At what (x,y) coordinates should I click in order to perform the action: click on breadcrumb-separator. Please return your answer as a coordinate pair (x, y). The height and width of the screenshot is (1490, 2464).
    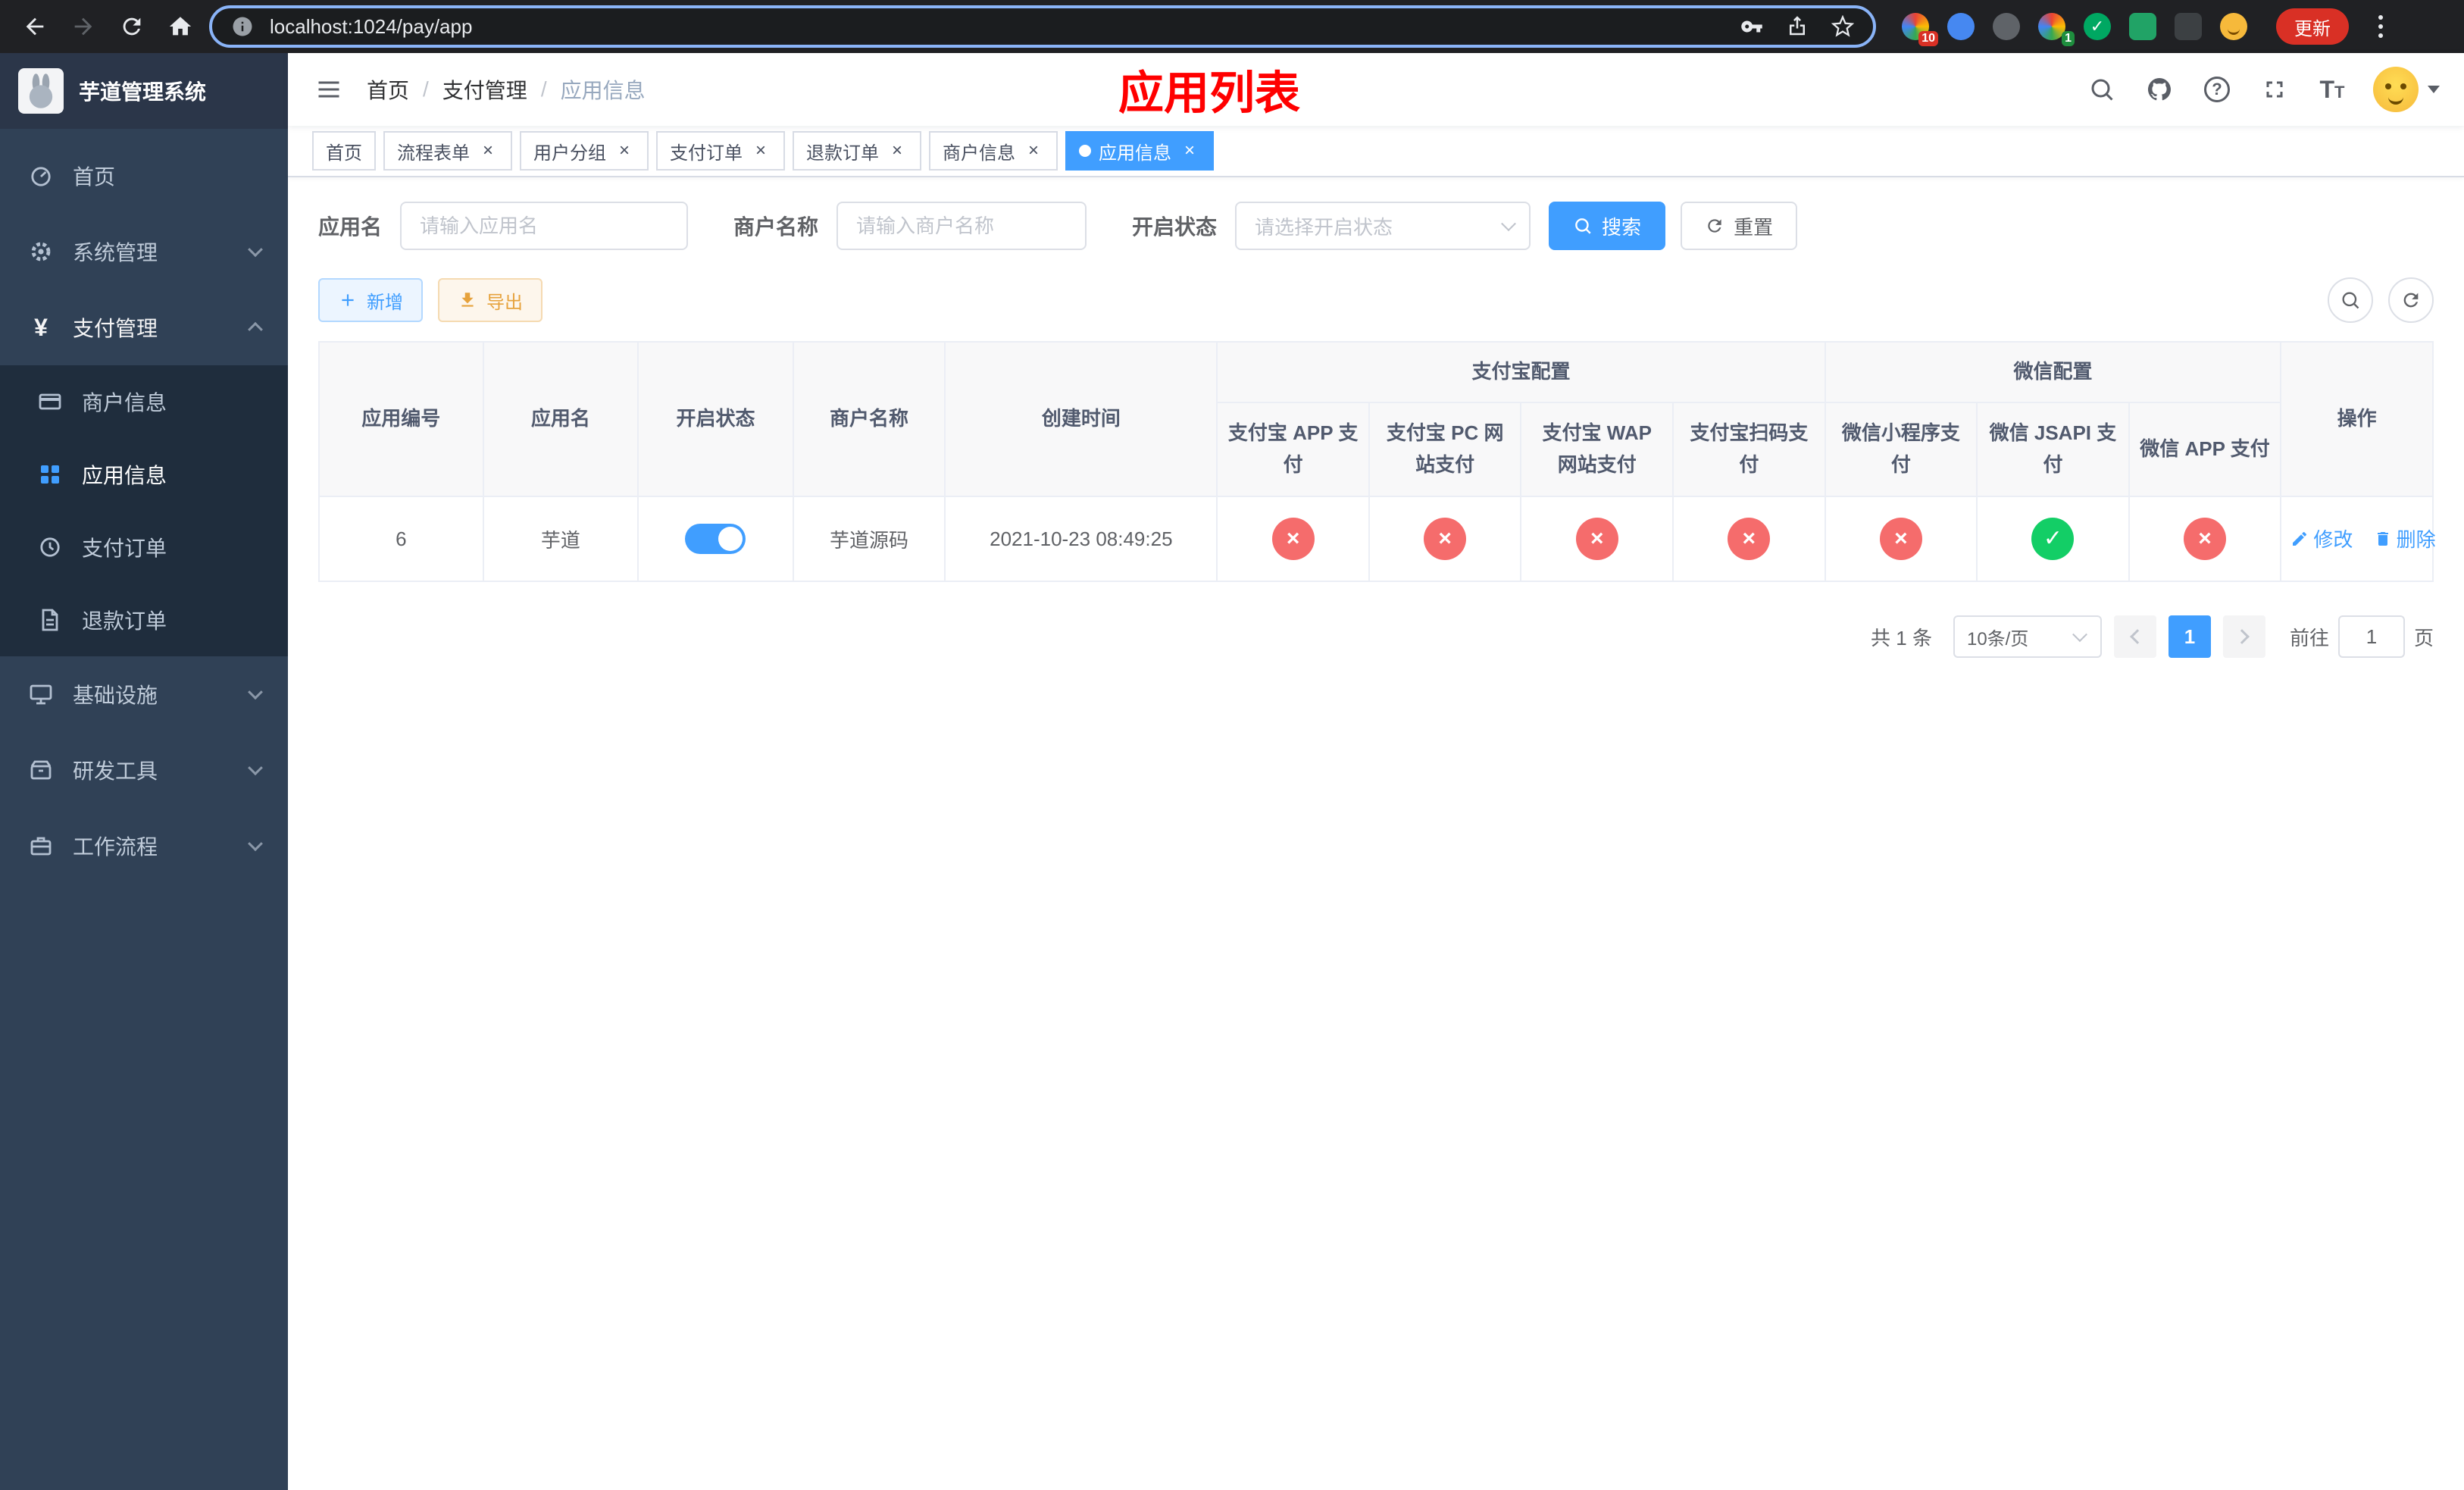
    Looking at the image, I should click on (544, 89).